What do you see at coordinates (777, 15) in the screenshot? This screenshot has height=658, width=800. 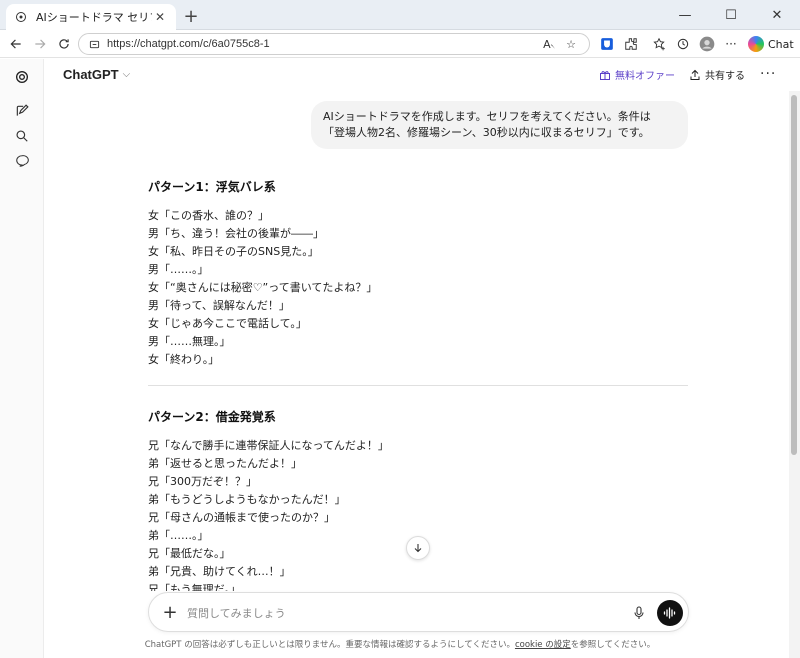 I see `close-window-button: ✕` at bounding box center [777, 15].